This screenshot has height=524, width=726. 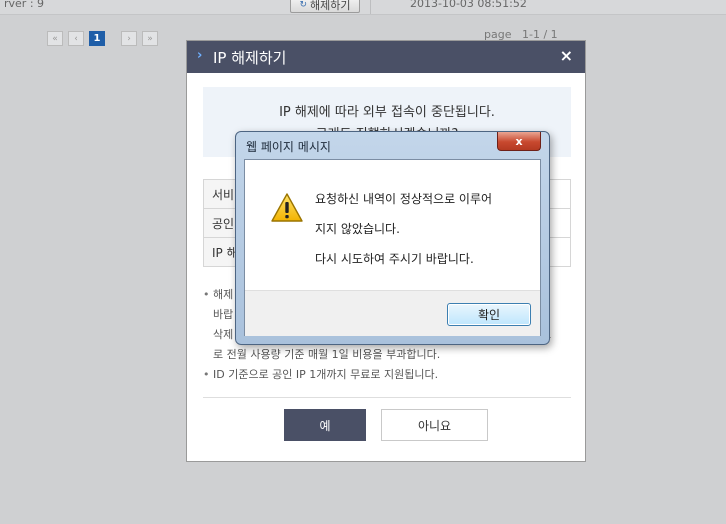 What do you see at coordinates (519, 141) in the screenshot?
I see `close-icon: x` at bounding box center [519, 141].